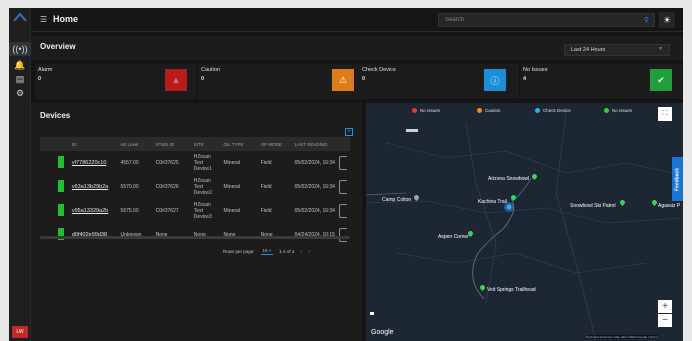 The width and height of the screenshot is (692, 341). I want to click on column-header-site: SITE, so click(207, 144).